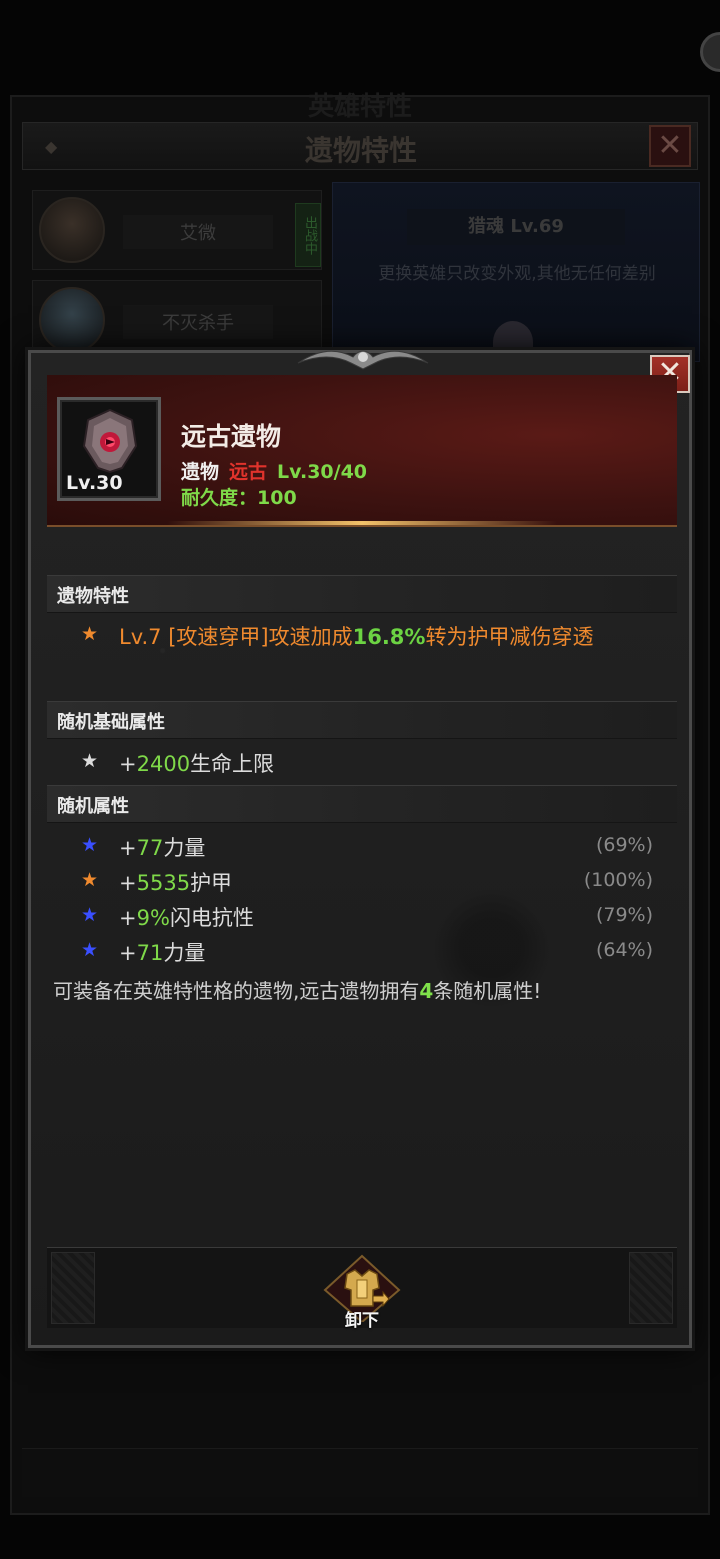 This screenshot has height=1559, width=720. What do you see at coordinates (200, 472) in the screenshot?
I see `item-category: 遗物` at bounding box center [200, 472].